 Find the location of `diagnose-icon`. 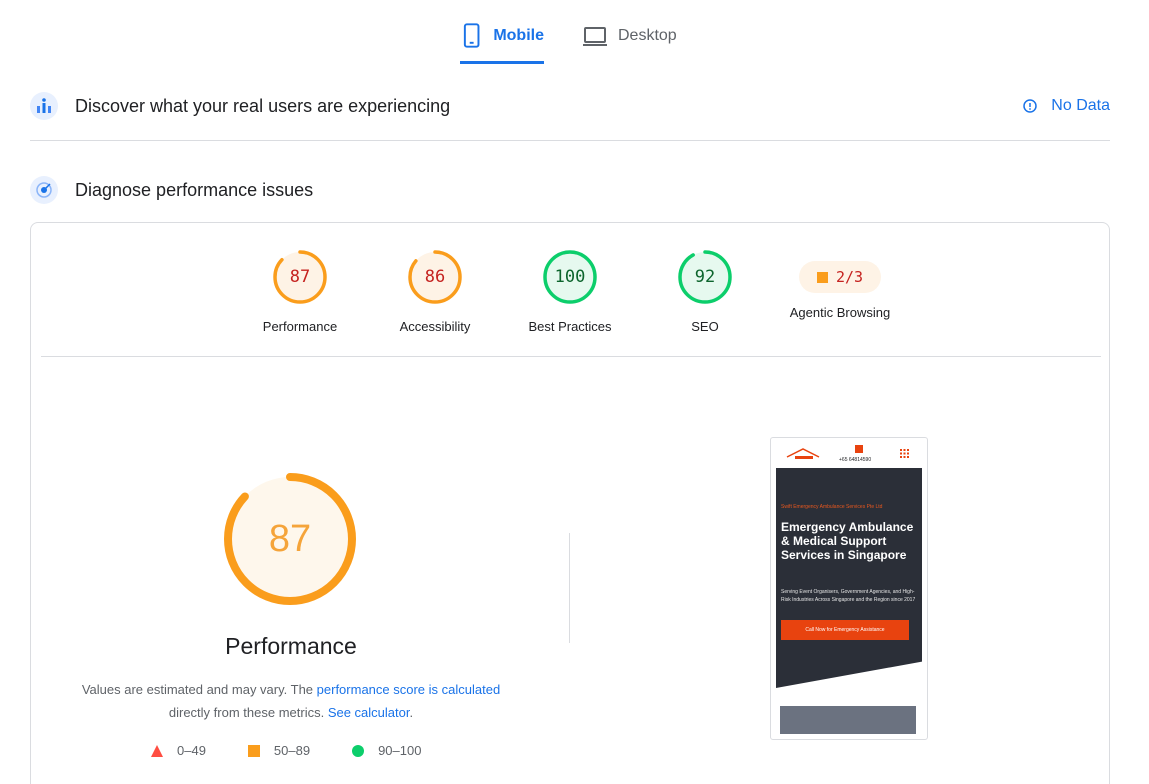

diagnose-icon is located at coordinates (44, 190).